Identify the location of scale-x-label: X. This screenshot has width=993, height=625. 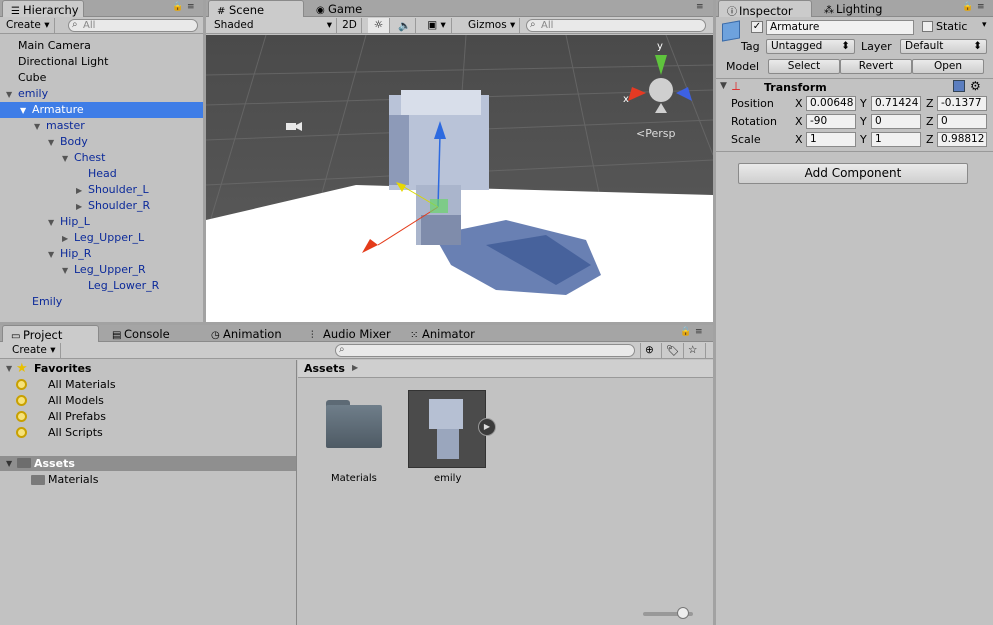
(799, 139).